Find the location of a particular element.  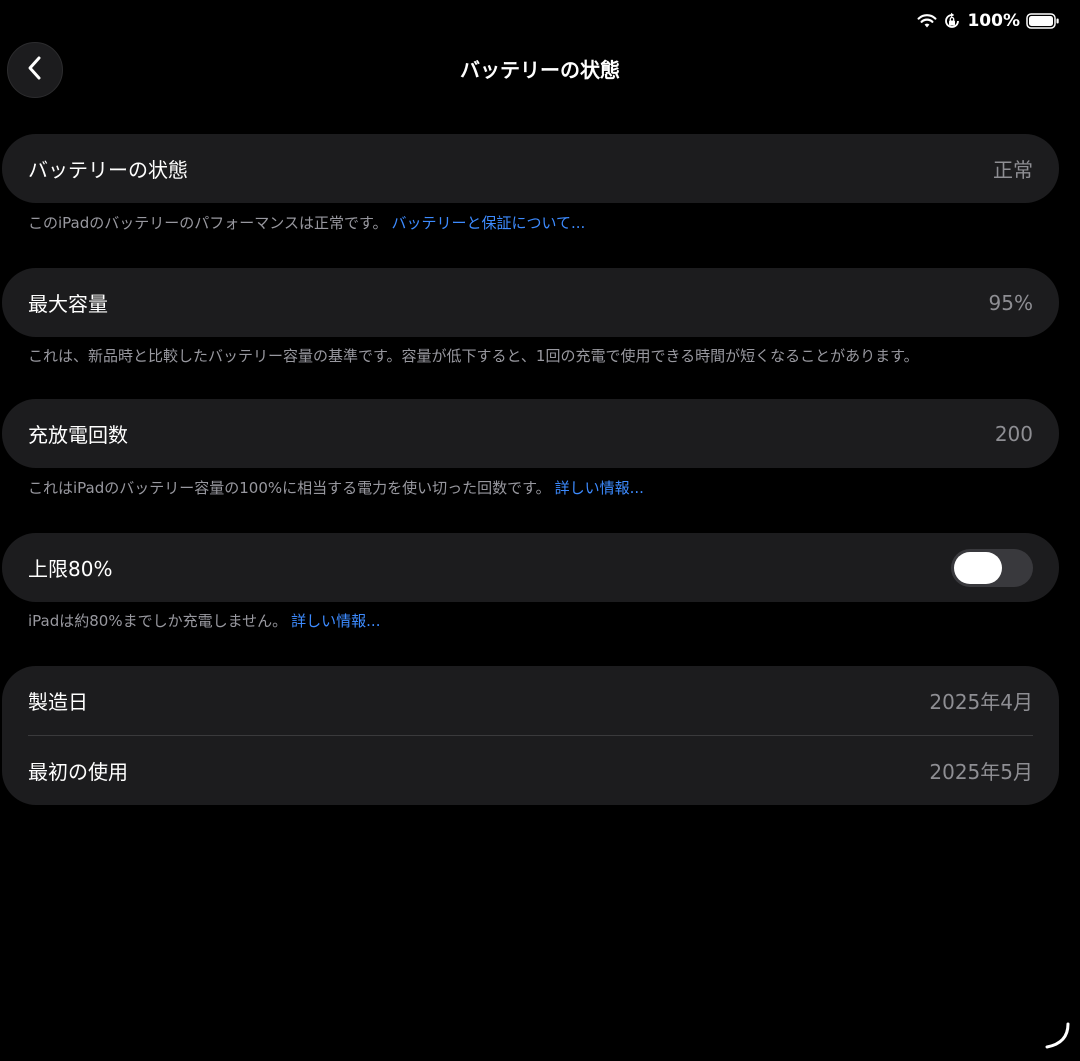

cycle-count-label: 充放電回数 is located at coordinates (78, 435).